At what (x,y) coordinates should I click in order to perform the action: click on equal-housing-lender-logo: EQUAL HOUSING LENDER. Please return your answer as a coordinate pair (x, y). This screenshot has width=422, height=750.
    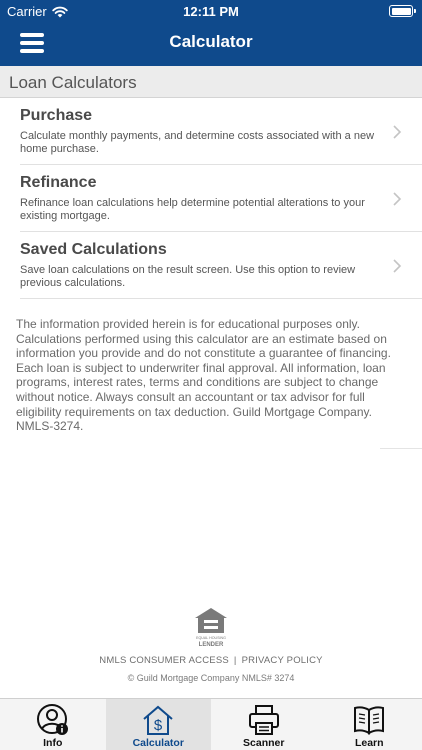
    Looking at the image, I should click on (211, 628).